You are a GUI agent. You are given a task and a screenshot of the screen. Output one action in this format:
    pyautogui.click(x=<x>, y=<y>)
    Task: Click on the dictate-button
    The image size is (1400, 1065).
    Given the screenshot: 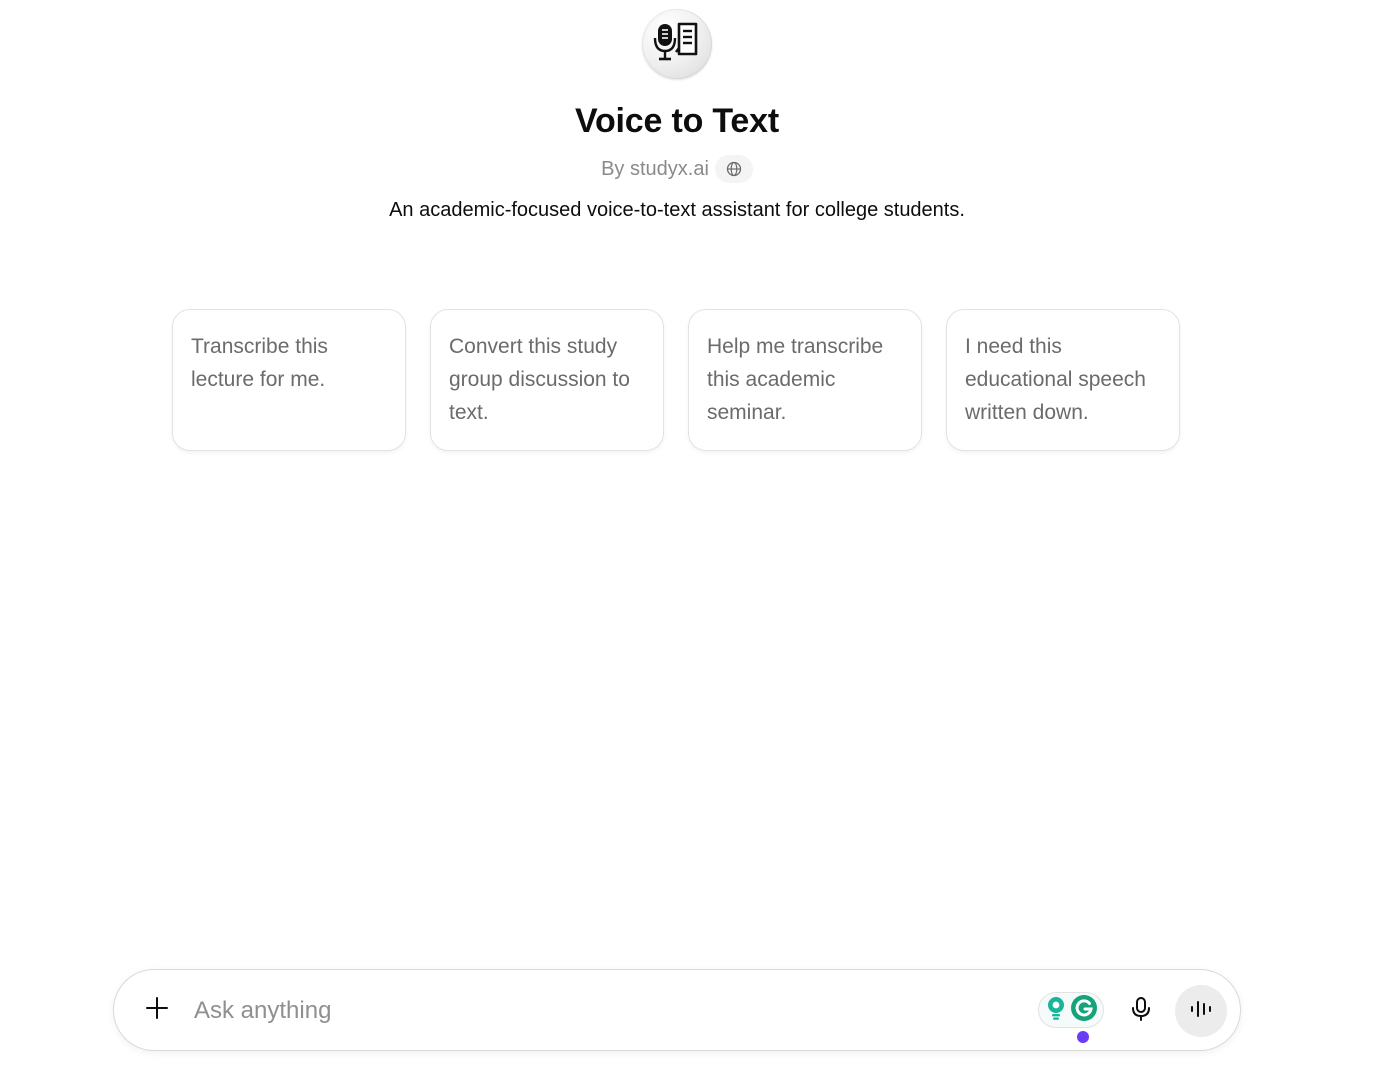 What is the action you would take?
    pyautogui.click(x=1141, y=1011)
    